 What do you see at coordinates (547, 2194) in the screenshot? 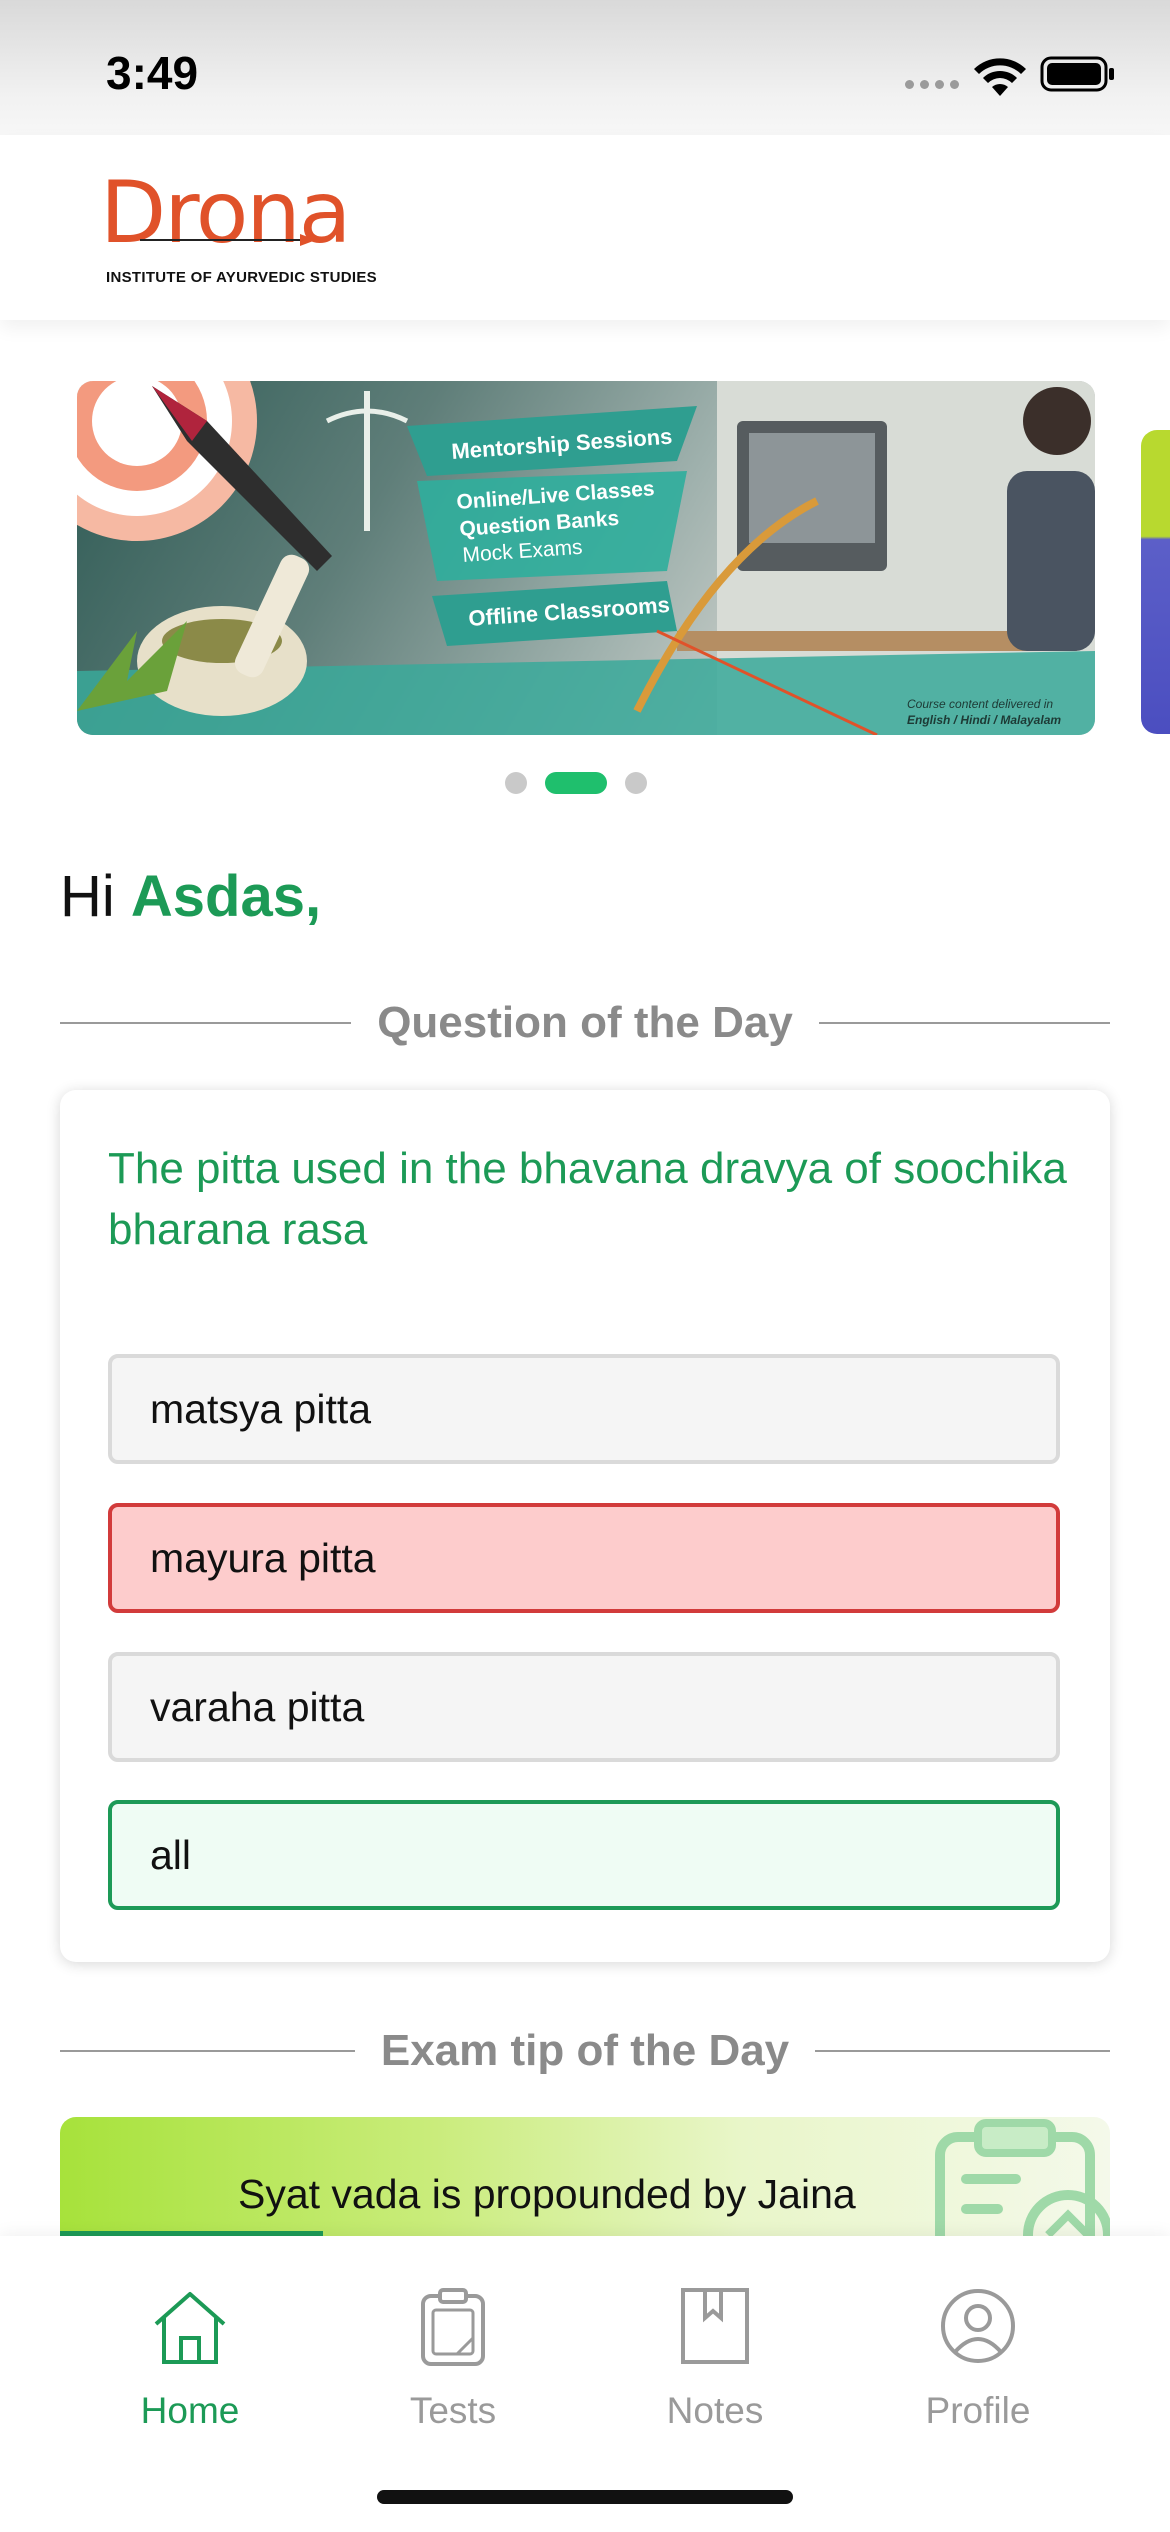
I see `exam-tip-text: Syat vada is propounded by Jaina` at bounding box center [547, 2194].